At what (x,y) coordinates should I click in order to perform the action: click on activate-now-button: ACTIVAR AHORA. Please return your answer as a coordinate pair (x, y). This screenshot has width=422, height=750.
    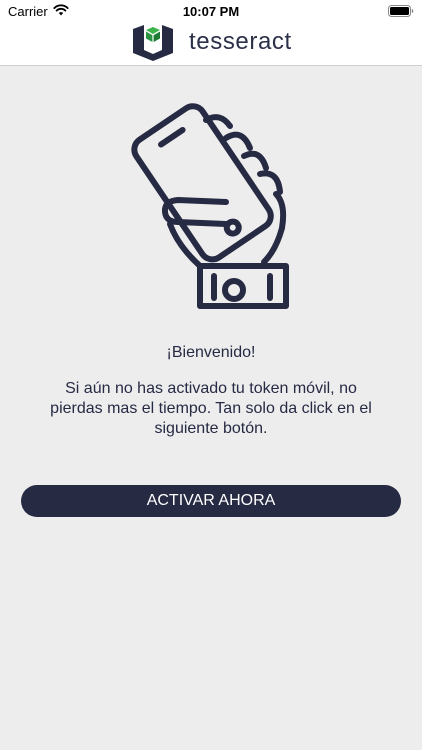
    Looking at the image, I should click on (211, 501).